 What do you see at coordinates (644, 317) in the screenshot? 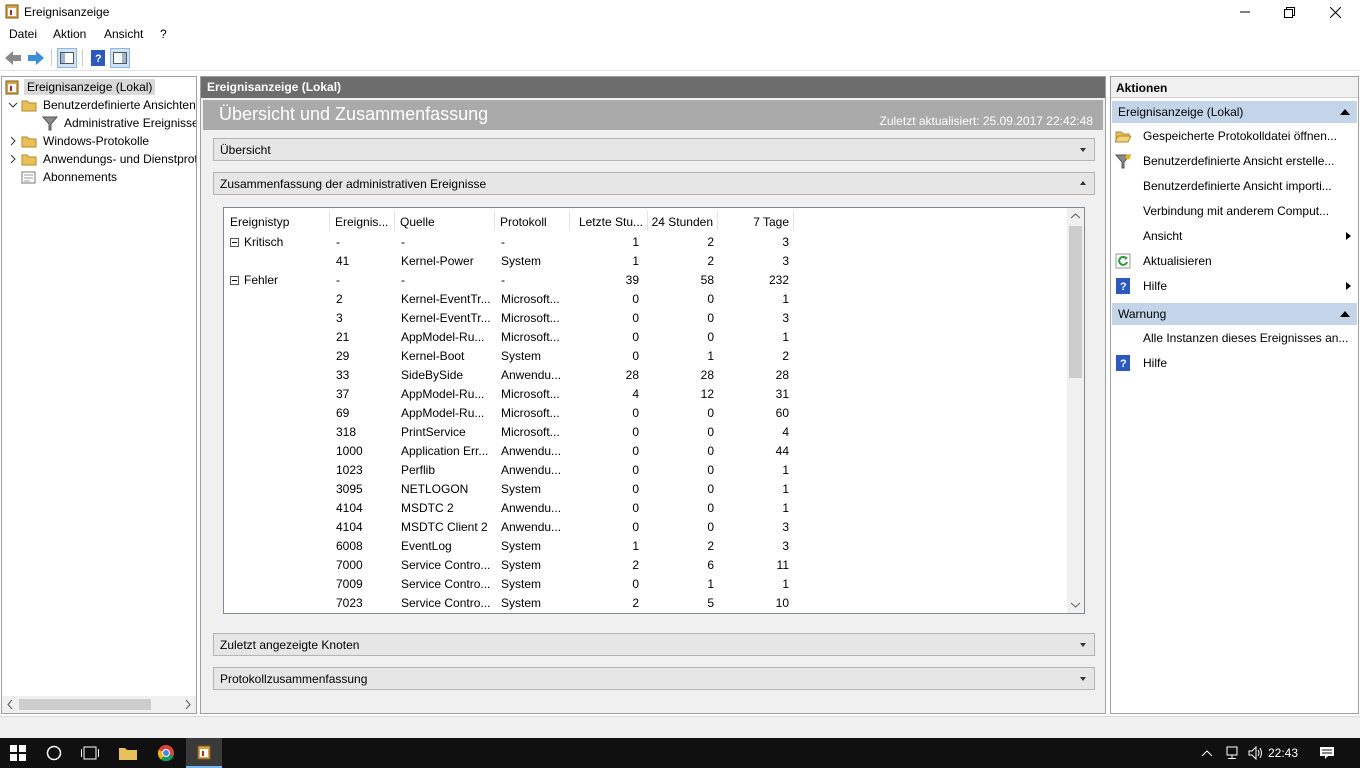
I see `table-row: 3 Kernel-EventTr... Microsoft... 0 0 3` at bounding box center [644, 317].